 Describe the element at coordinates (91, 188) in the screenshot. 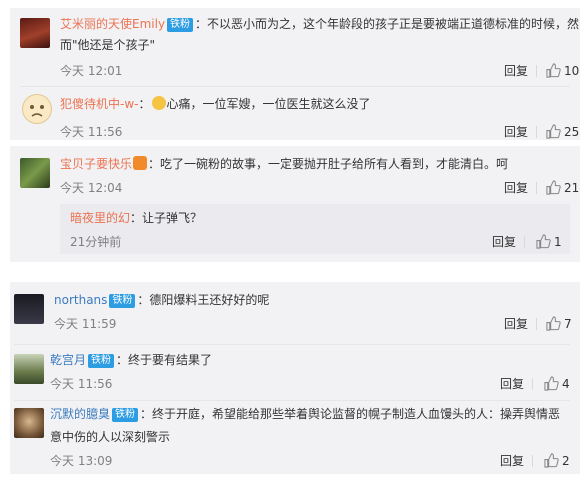

I see `timestamp: 今天 12:04` at that location.